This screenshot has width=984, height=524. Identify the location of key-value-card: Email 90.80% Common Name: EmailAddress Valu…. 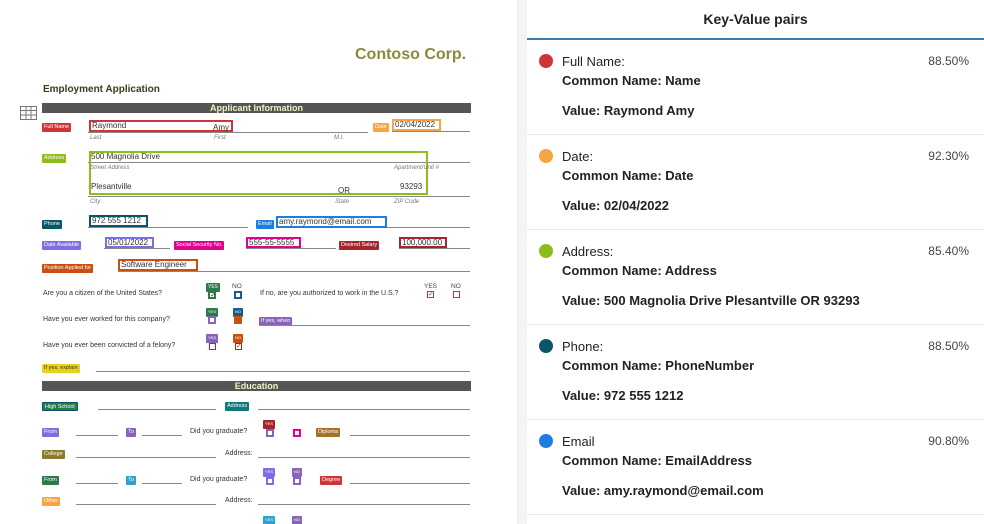
(755, 467).